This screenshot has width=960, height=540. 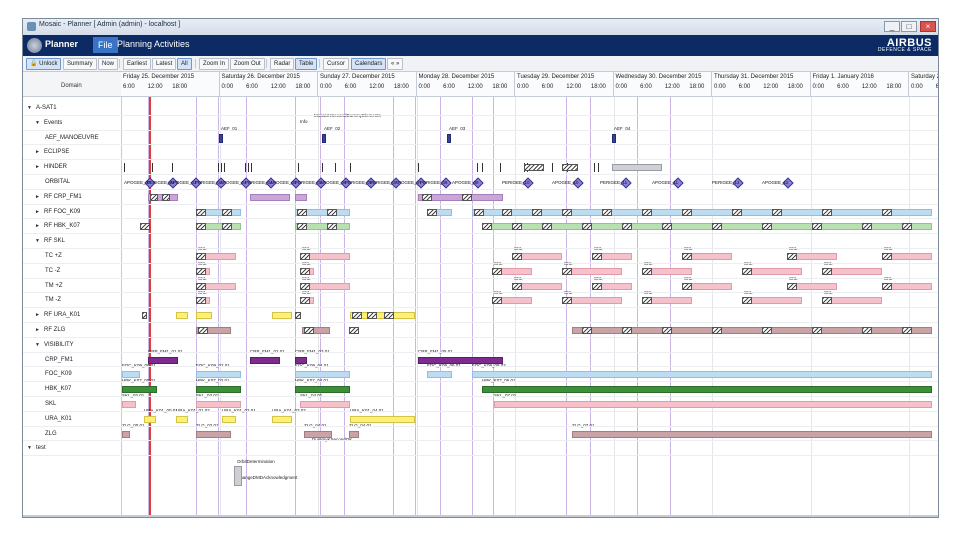 What do you see at coordinates (72, 300) in the screenshot?
I see `row-tm-z: TM -Z` at bounding box center [72, 300].